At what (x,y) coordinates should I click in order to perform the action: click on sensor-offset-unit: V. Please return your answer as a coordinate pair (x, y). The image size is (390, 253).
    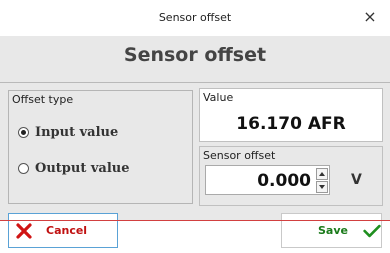
    Looking at the image, I should click on (356, 180).